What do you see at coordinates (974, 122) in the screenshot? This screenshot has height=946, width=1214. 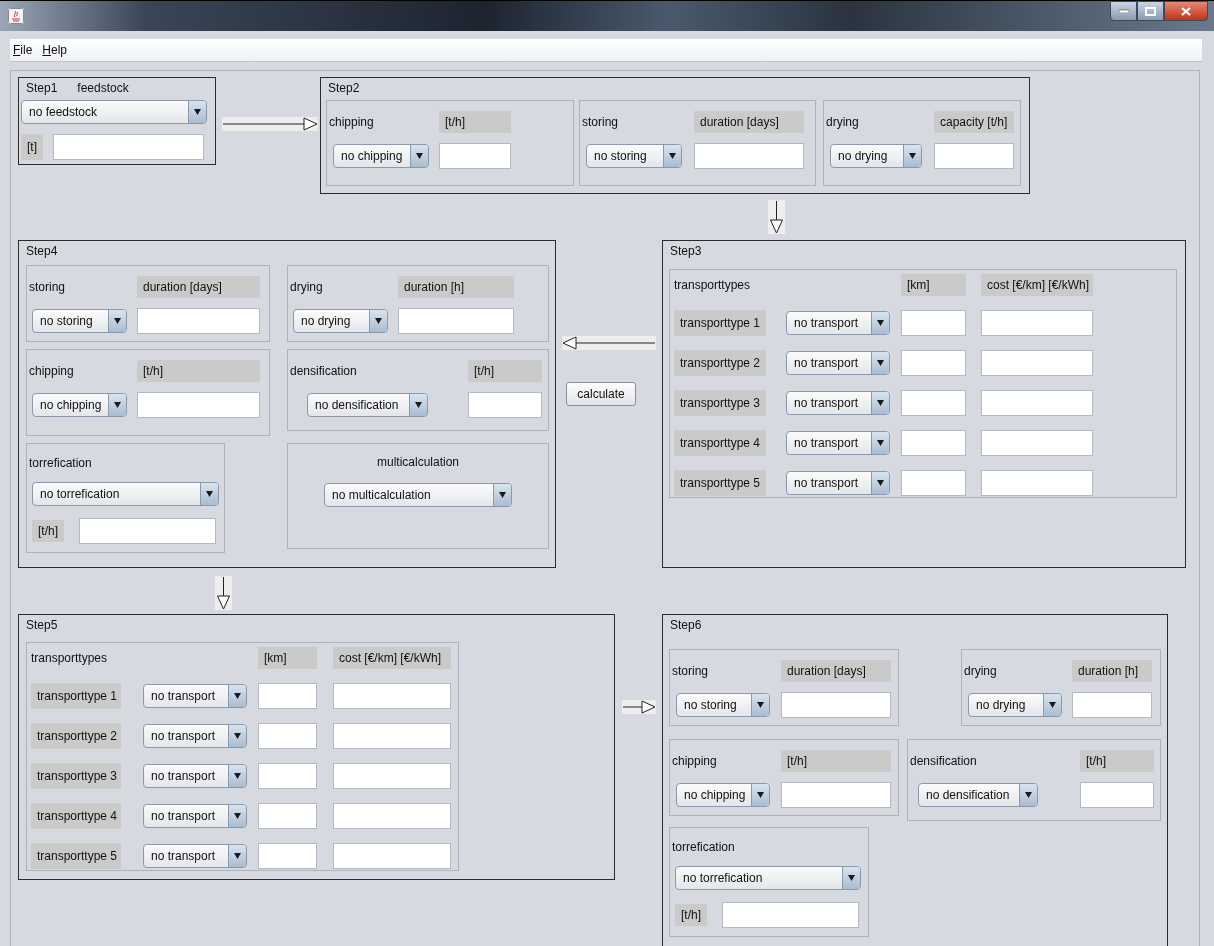 I see `unit-label: capacity [t/h]` at bounding box center [974, 122].